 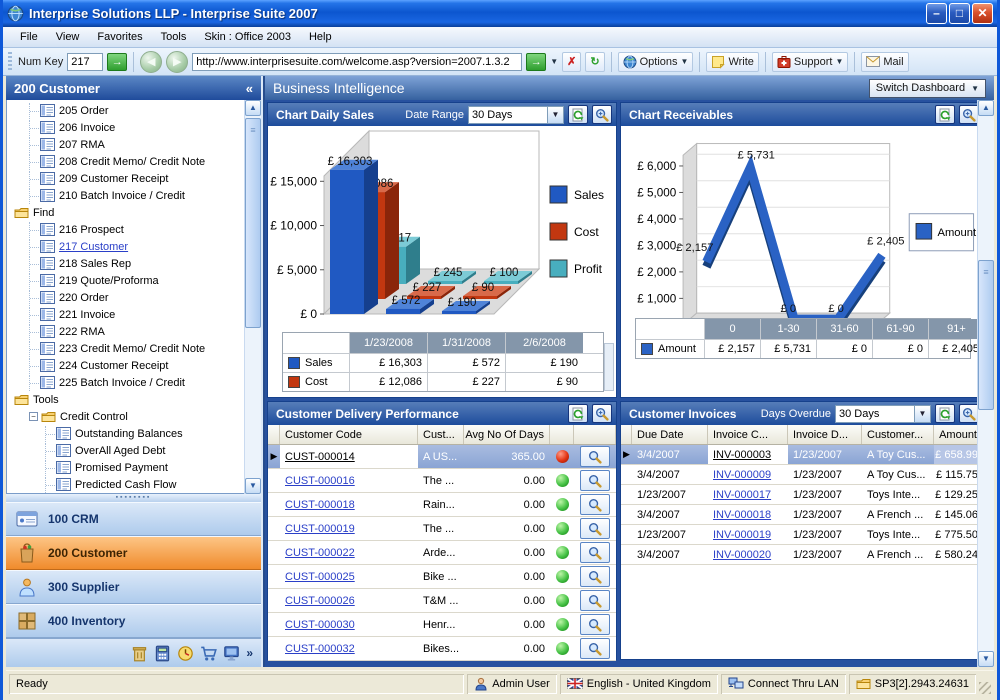 What do you see at coordinates (133, 212) in the screenshot?
I see `tree-item: Find` at bounding box center [133, 212].